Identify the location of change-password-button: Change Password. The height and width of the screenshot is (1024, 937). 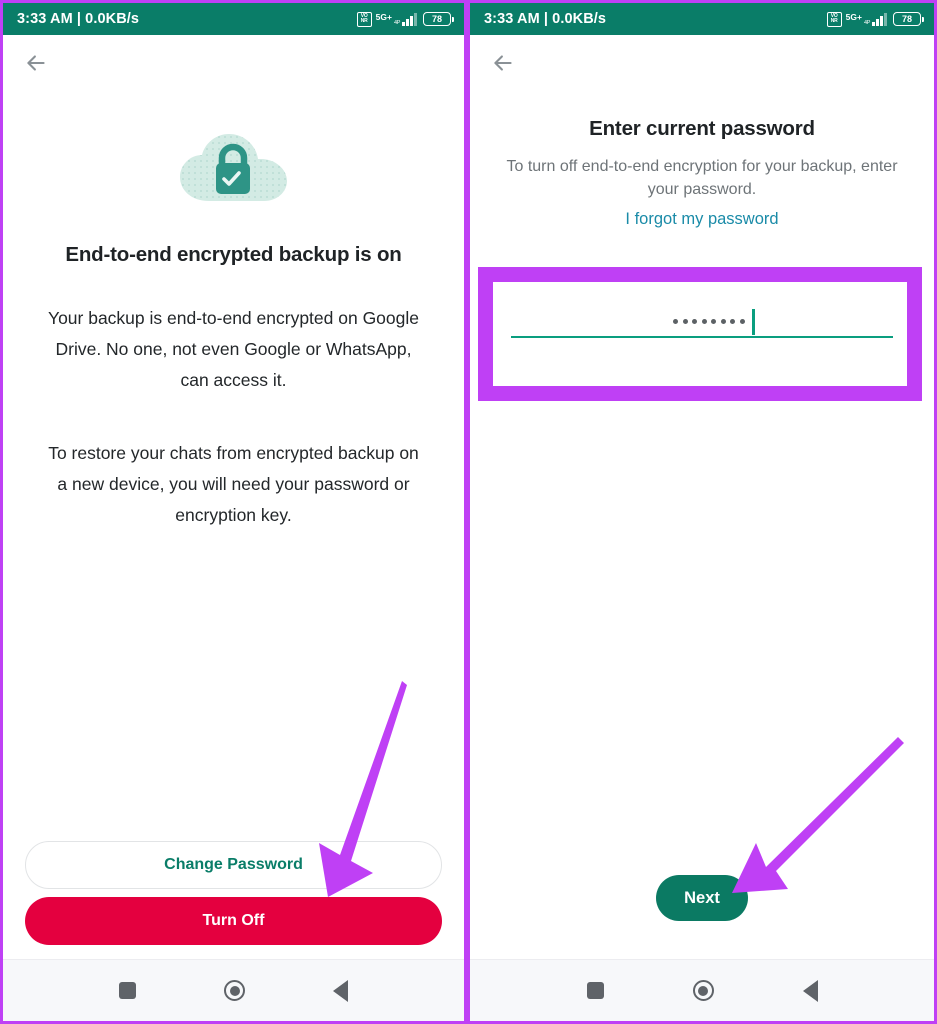
(233, 865).